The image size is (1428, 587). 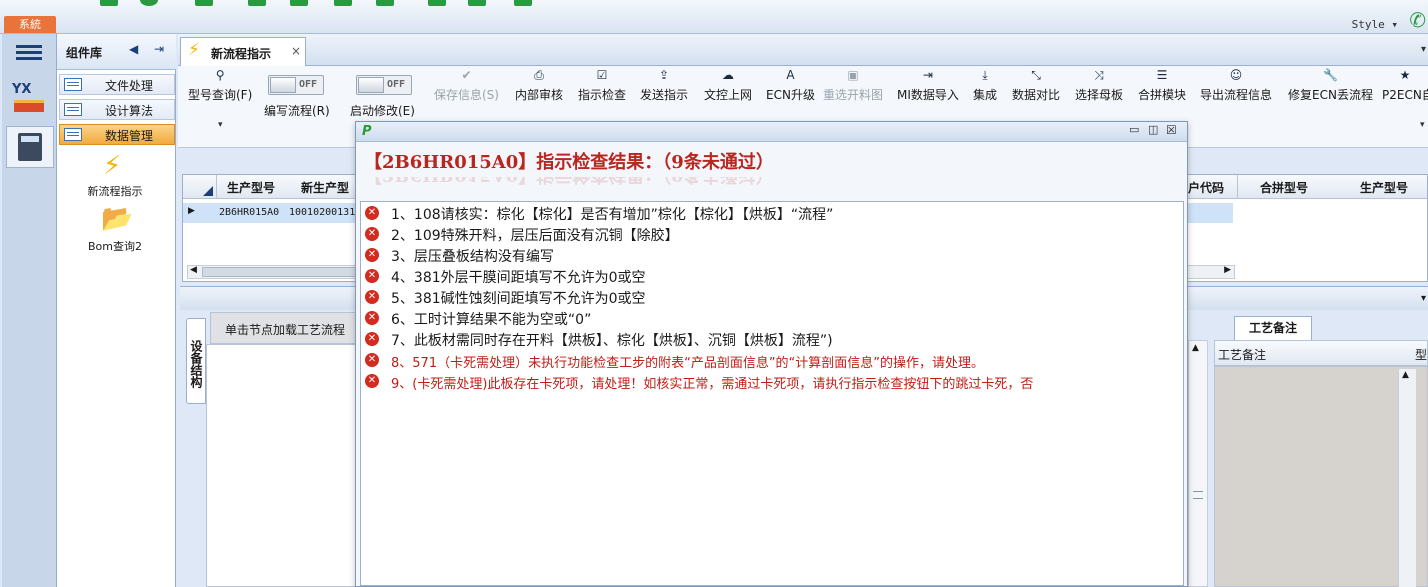 What do you see at coordinates (193, 270) in the screenshot?
I see `scroll-left-icon: ◀` at bounding box center [193, 270].